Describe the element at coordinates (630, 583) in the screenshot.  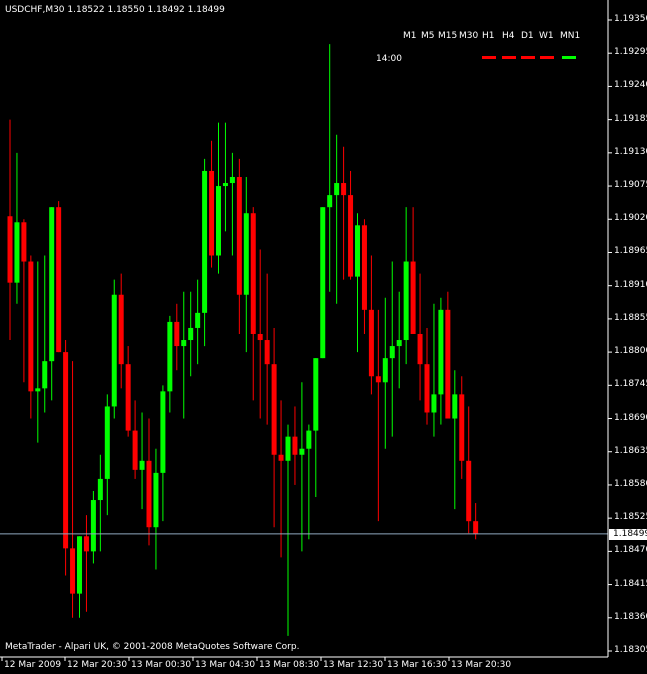
I see `price-axis-label: 1.18415` at that location.